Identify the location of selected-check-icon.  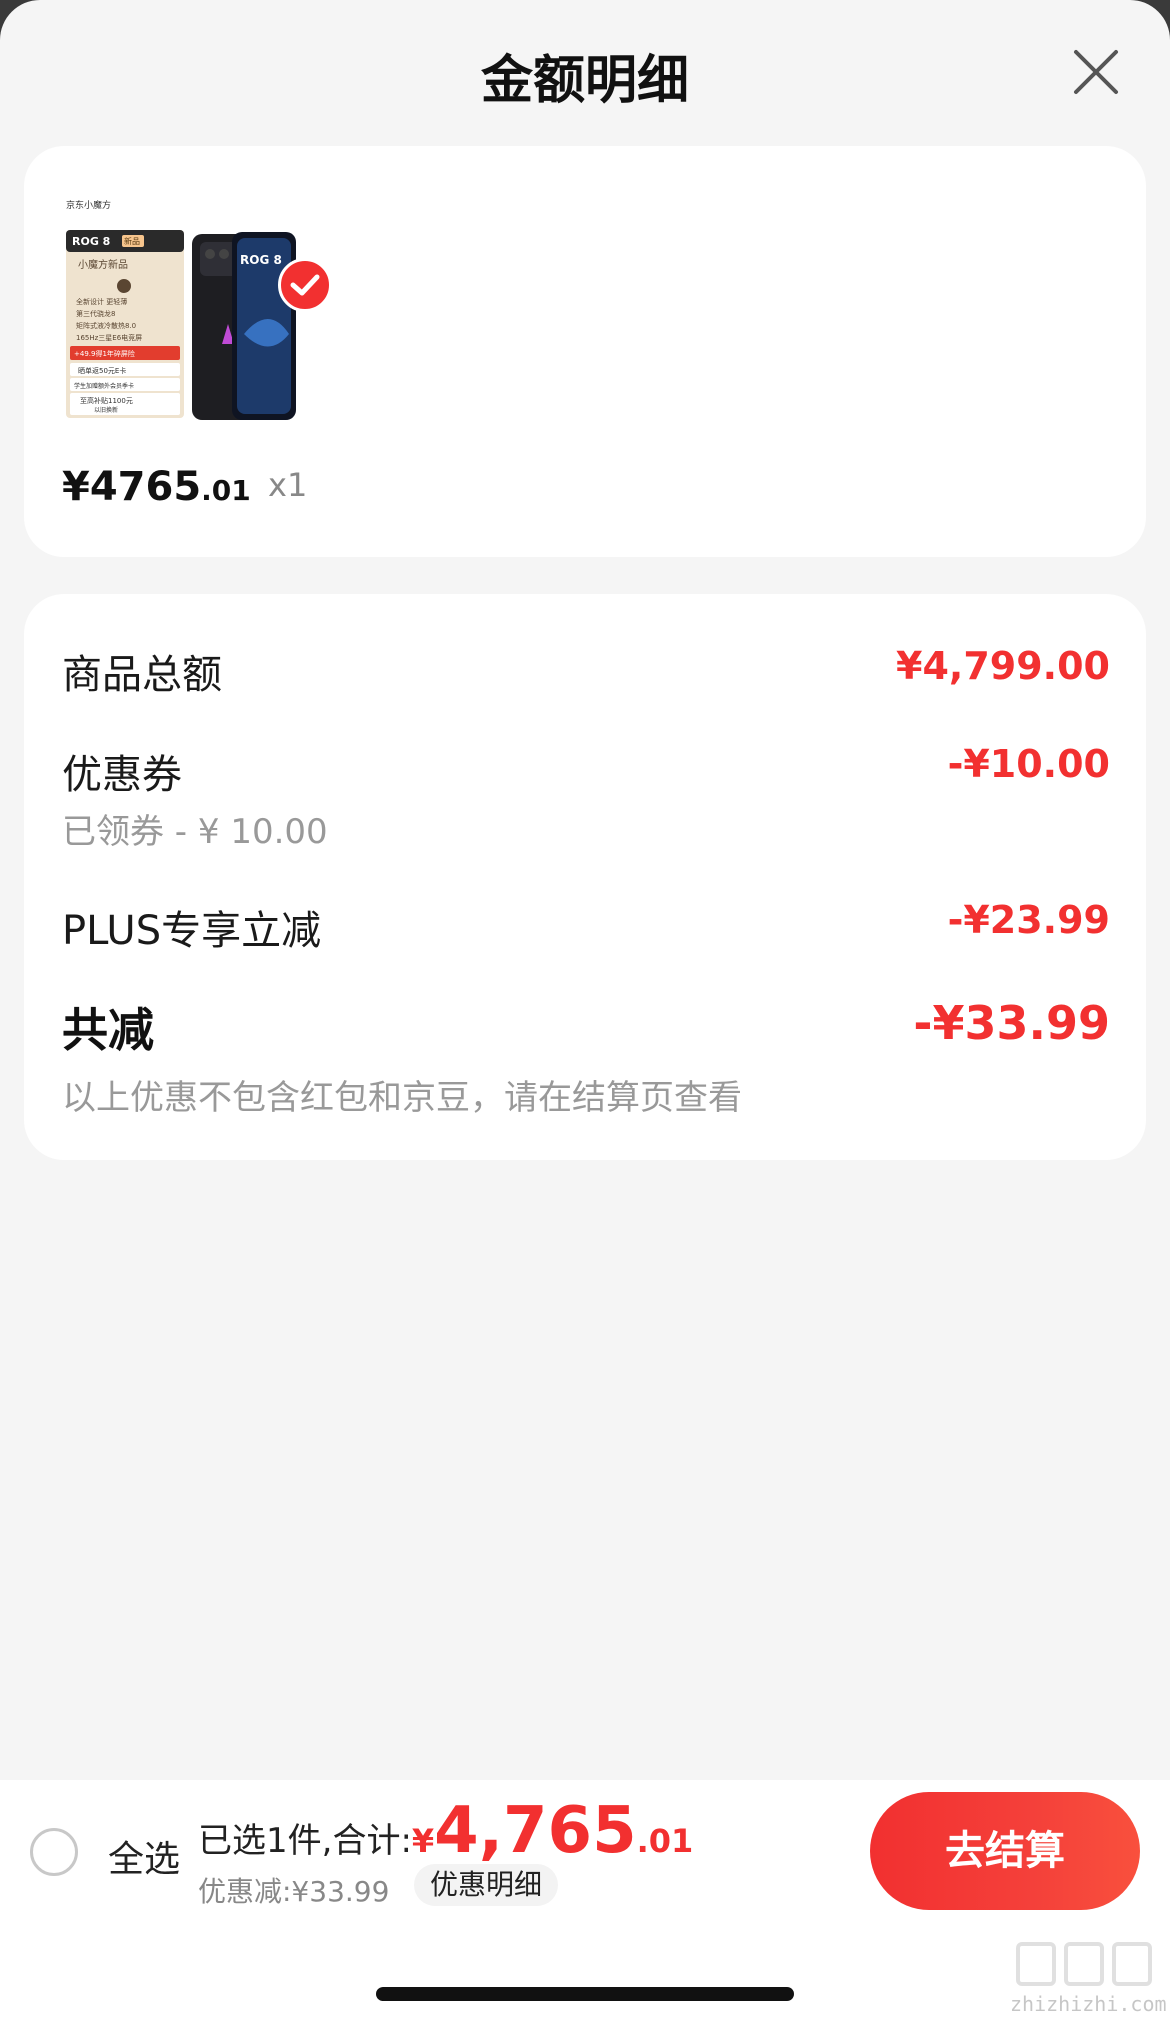
(305, 285).